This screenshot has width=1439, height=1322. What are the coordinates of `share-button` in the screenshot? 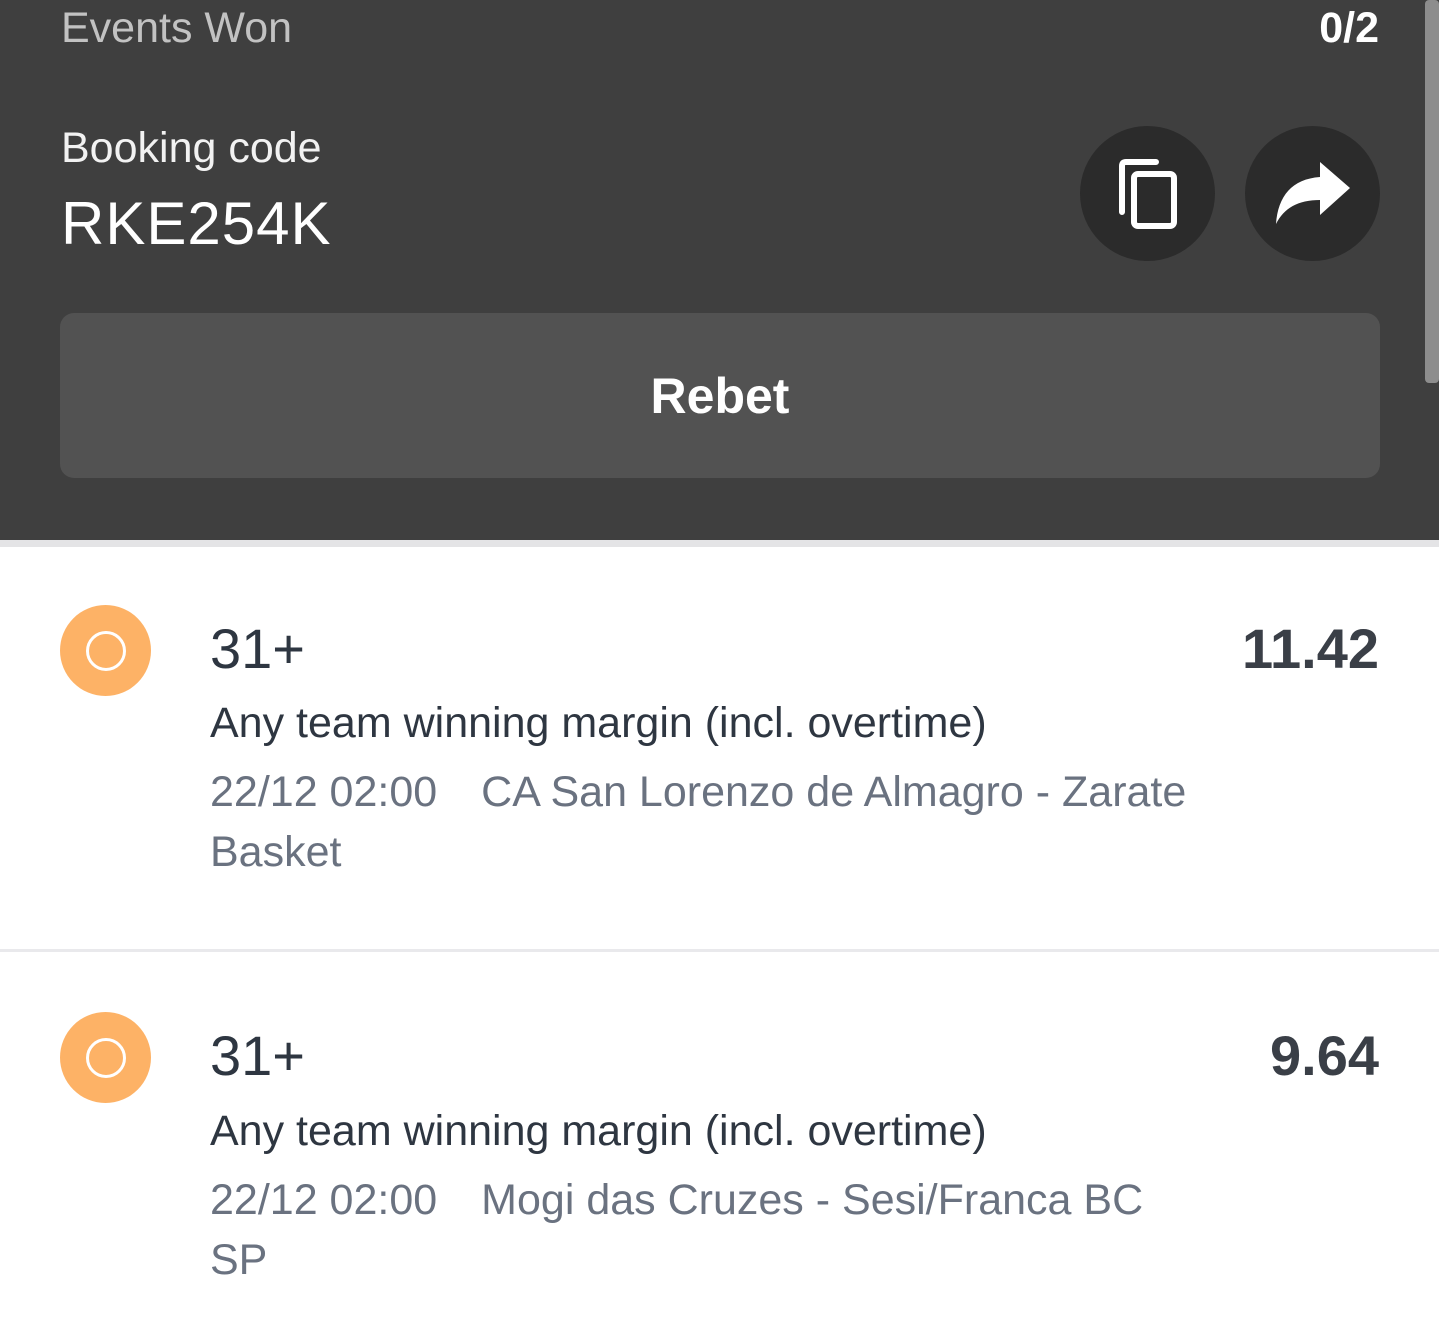 It's located at (1312, 193).